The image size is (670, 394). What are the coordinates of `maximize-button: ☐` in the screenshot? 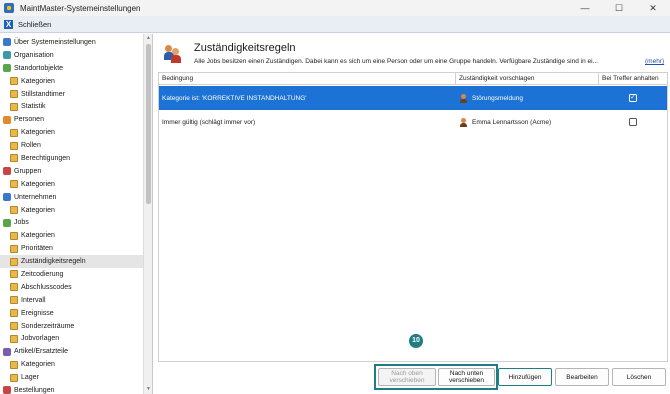 It's located at (619, 8).